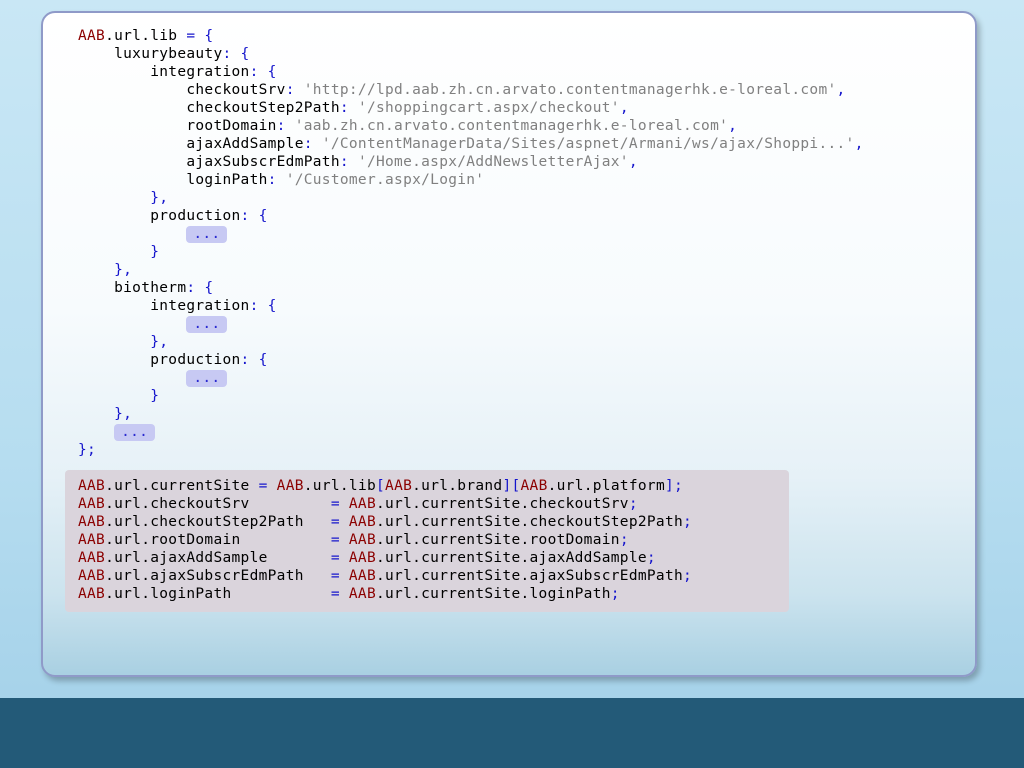 The height and width of the screenshot is (768, 1024). I want to click on code-token: .url.ajaxAddSample, so click(218, 558).